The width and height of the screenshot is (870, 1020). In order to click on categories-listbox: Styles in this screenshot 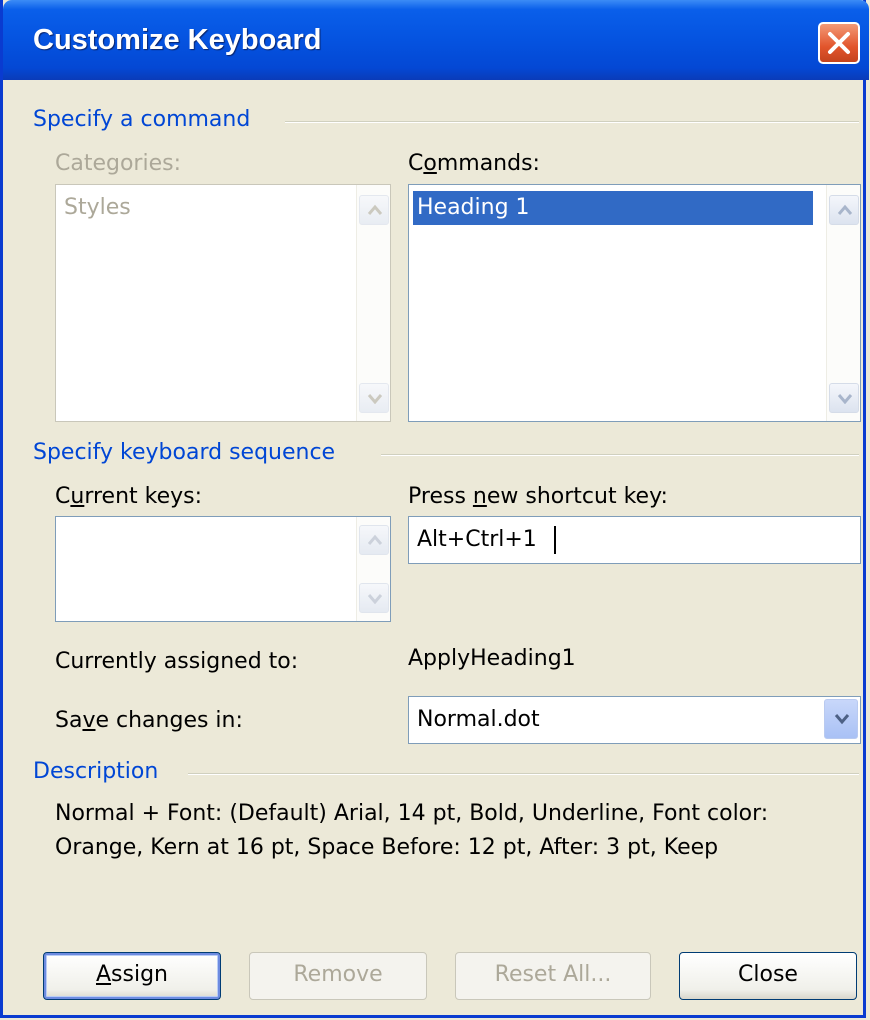, I will do `click(223, 303)`.